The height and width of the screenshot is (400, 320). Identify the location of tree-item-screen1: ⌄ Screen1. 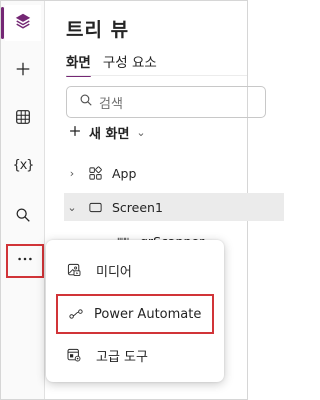
(174, 207).